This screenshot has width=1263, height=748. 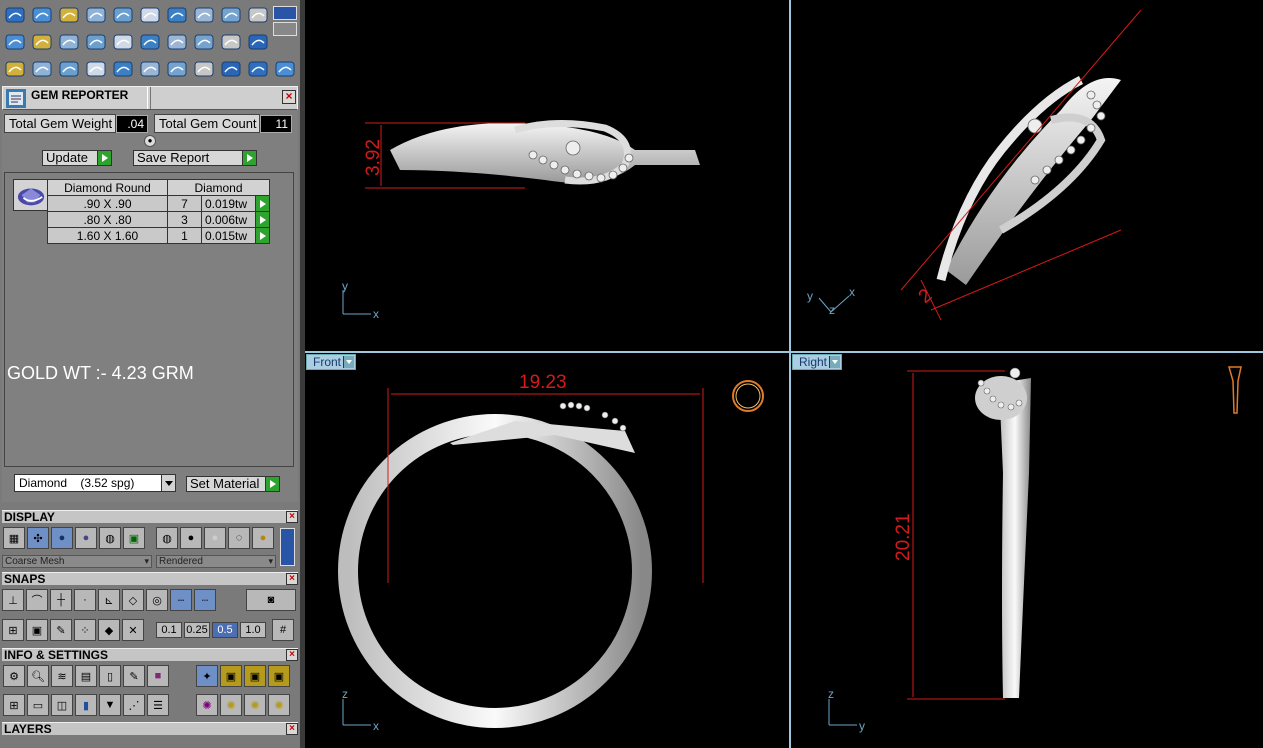 What do you see at coordinates (37, 600) in the screenshot?
I see `snap-curve-icon: ⌒` at bounding box center [37, 600].